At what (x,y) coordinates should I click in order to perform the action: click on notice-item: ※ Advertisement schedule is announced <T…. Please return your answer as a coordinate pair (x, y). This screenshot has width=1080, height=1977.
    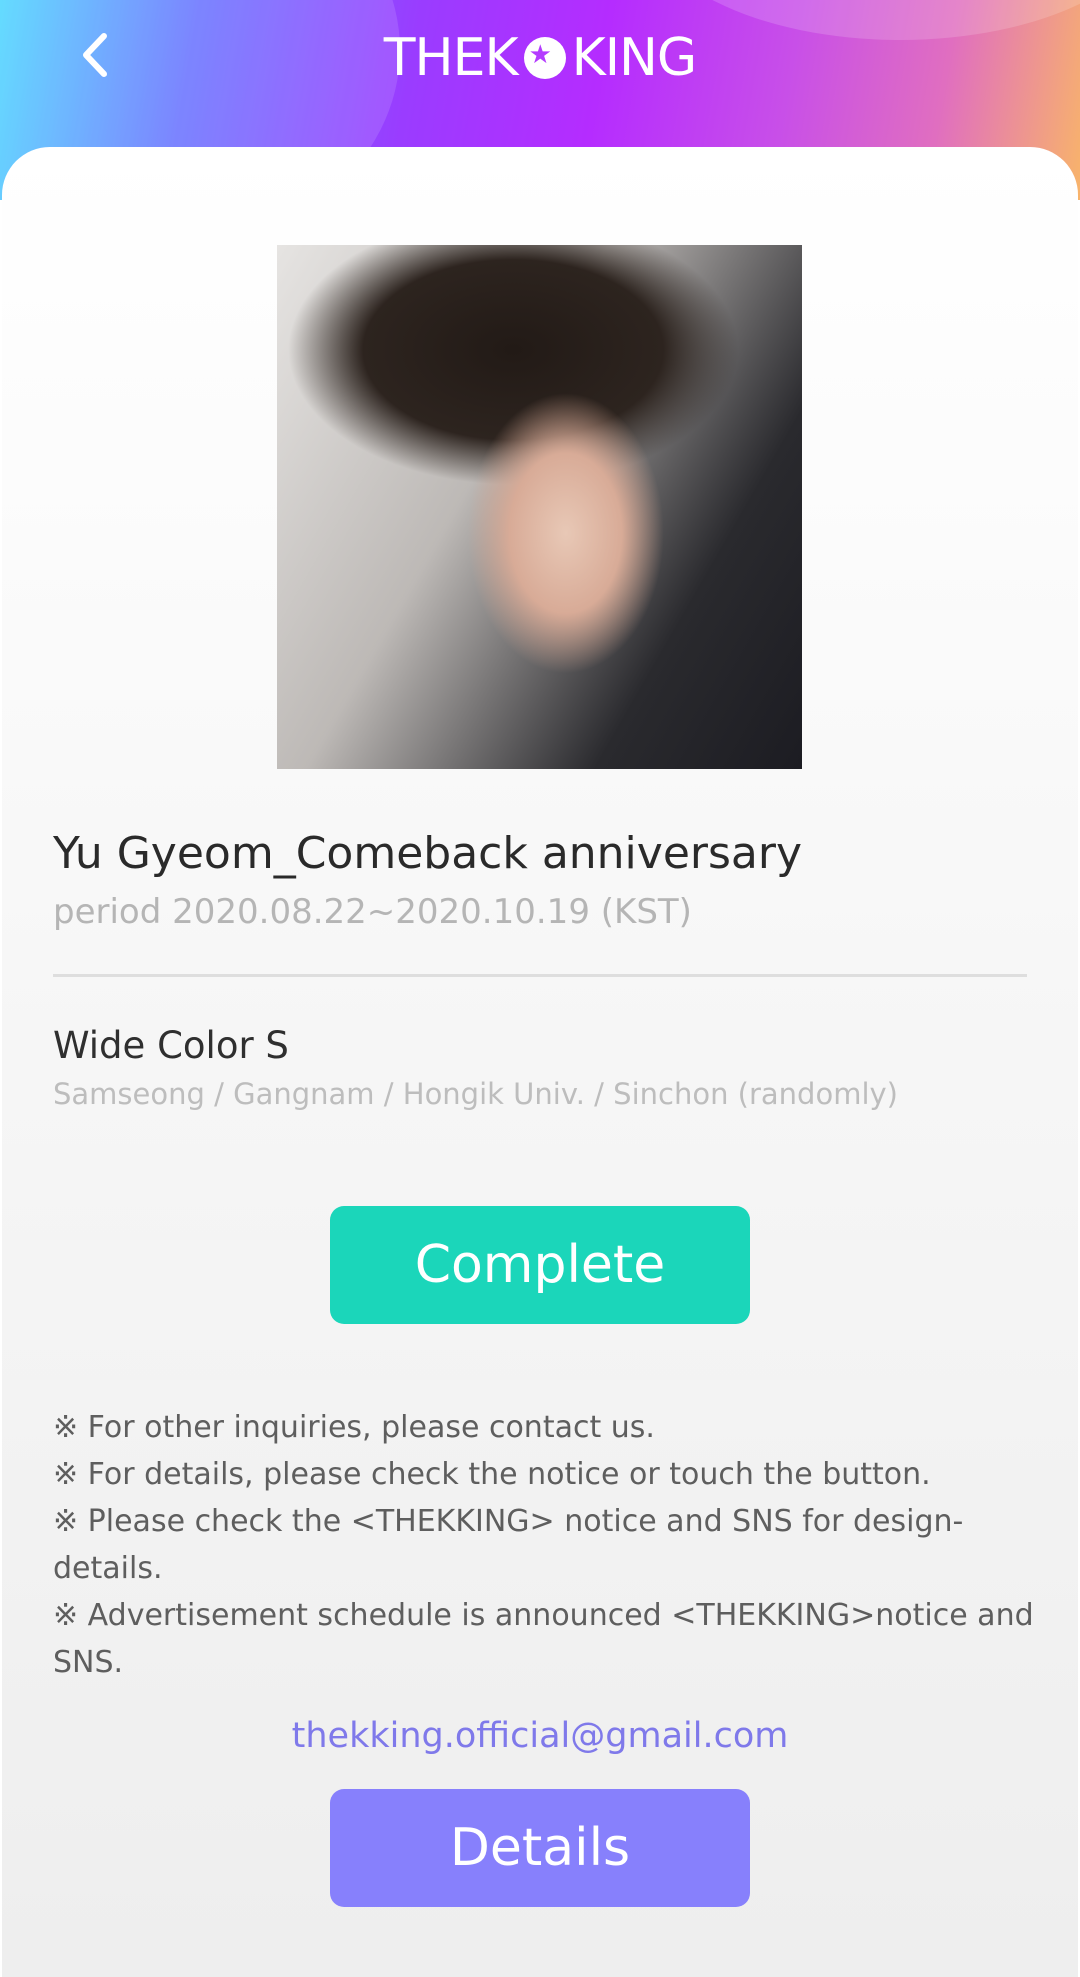
    Looking at the image, I should click on (543, 1639).